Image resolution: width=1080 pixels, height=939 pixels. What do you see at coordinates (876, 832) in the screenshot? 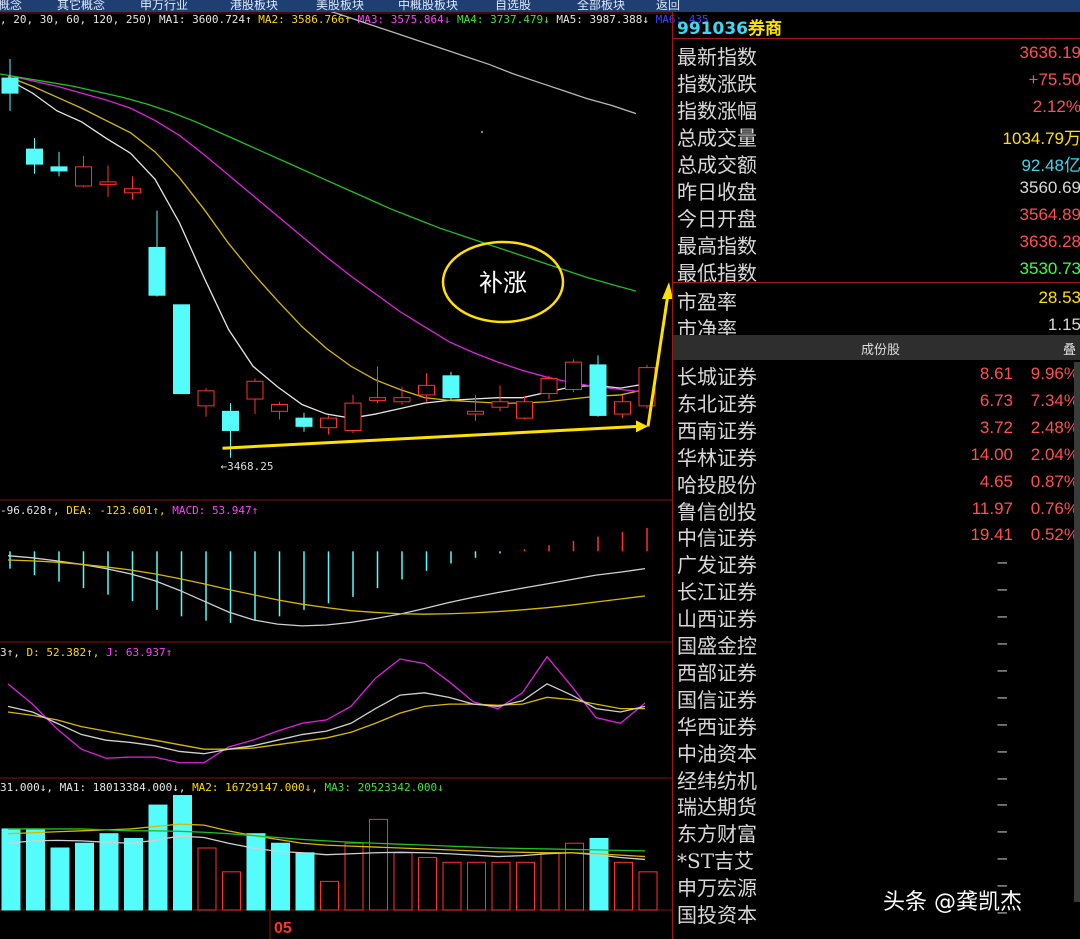
I see `constituent-row: 东方财富 –` at bounding box center [876, 832].